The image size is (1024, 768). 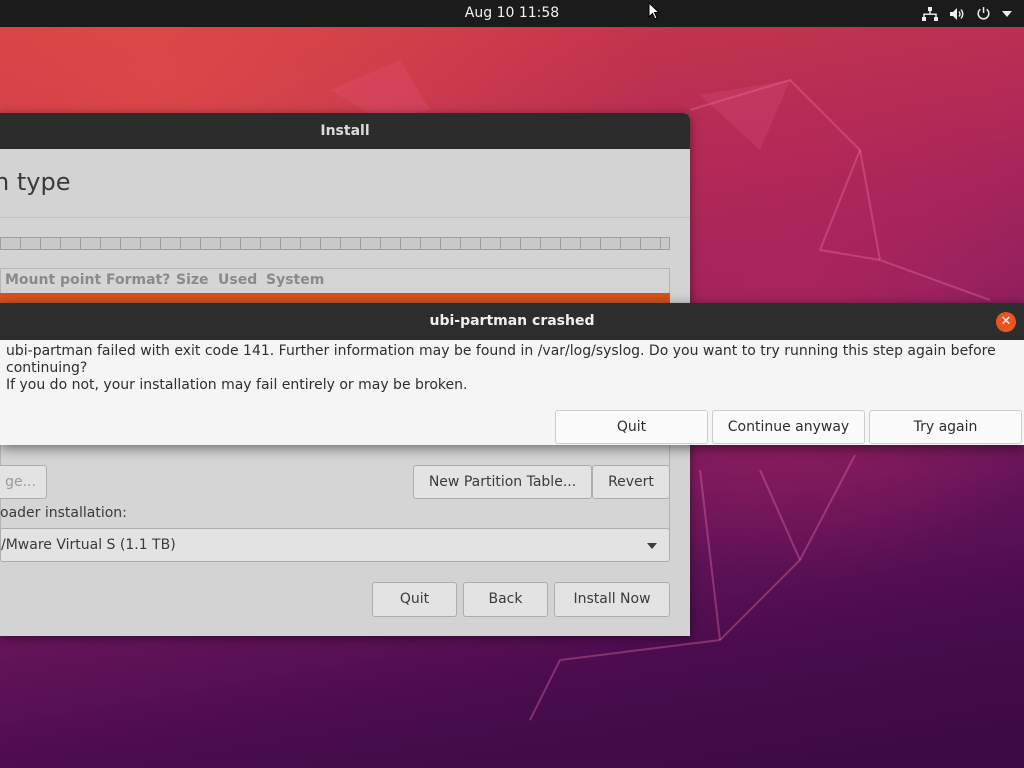 I want to click on volume-icon, so click(x=957, y=14).